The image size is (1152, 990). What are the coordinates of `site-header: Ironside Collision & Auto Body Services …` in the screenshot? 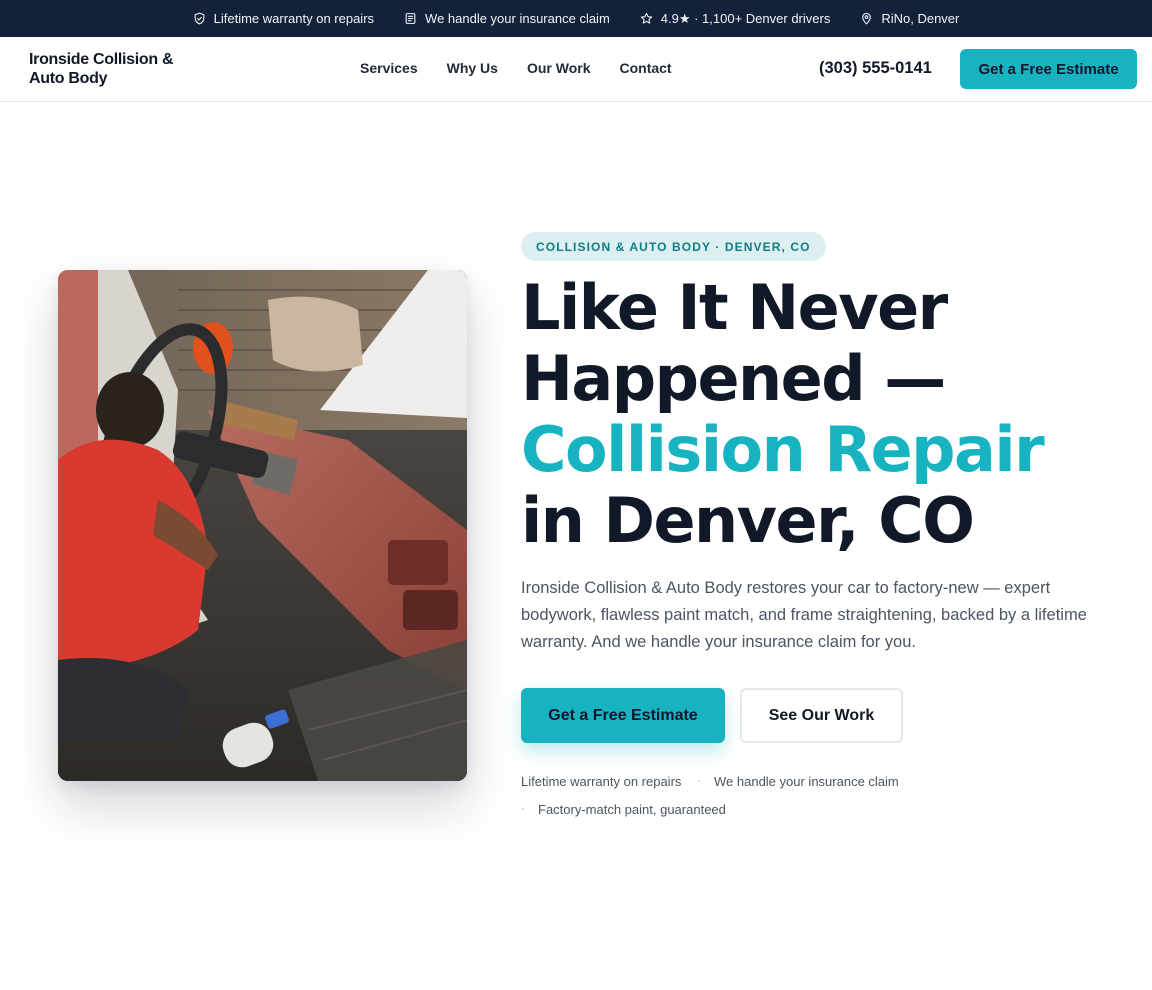 It's located at (576, 69).